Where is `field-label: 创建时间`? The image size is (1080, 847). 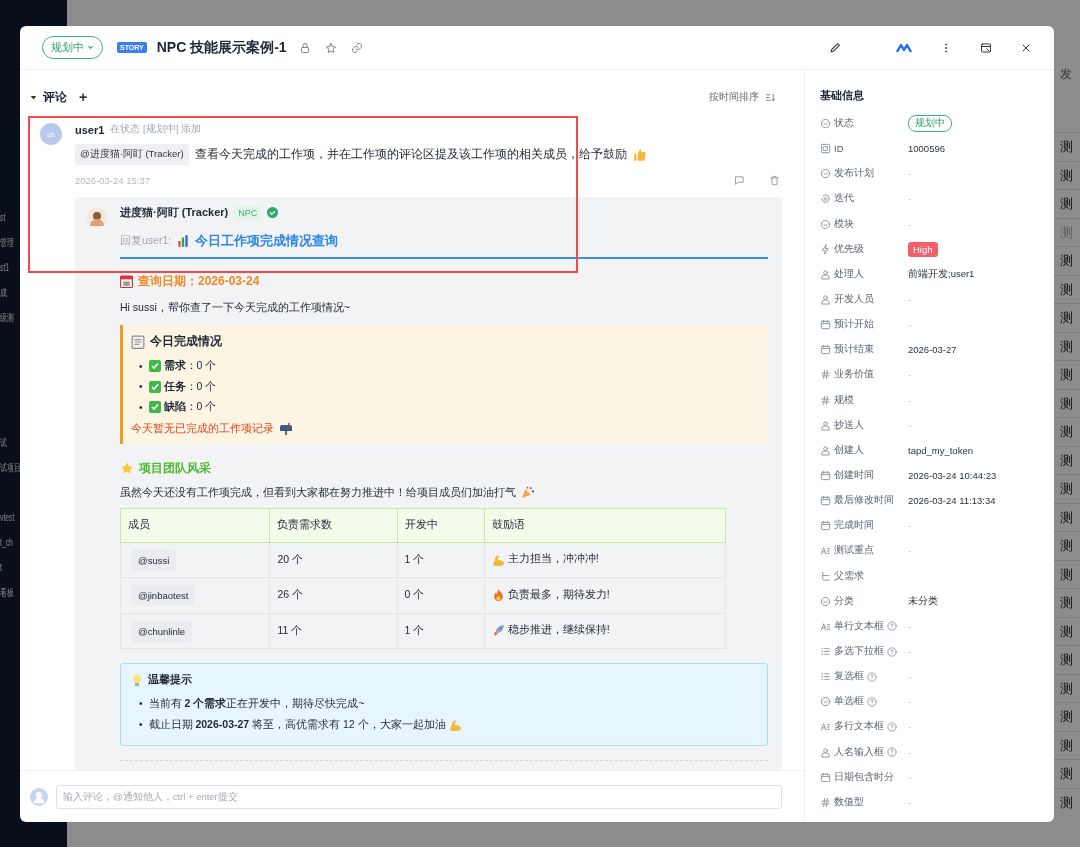 field-label: 创建时间 is located at coordinates (864, 476).